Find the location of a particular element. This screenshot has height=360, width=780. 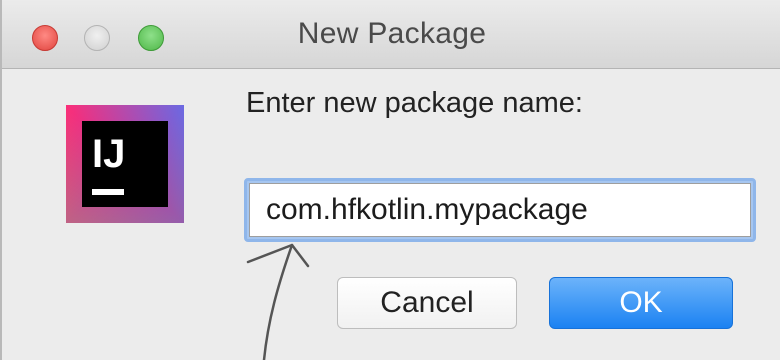

package-name-focus-ring is located at coordinates (500, 210).